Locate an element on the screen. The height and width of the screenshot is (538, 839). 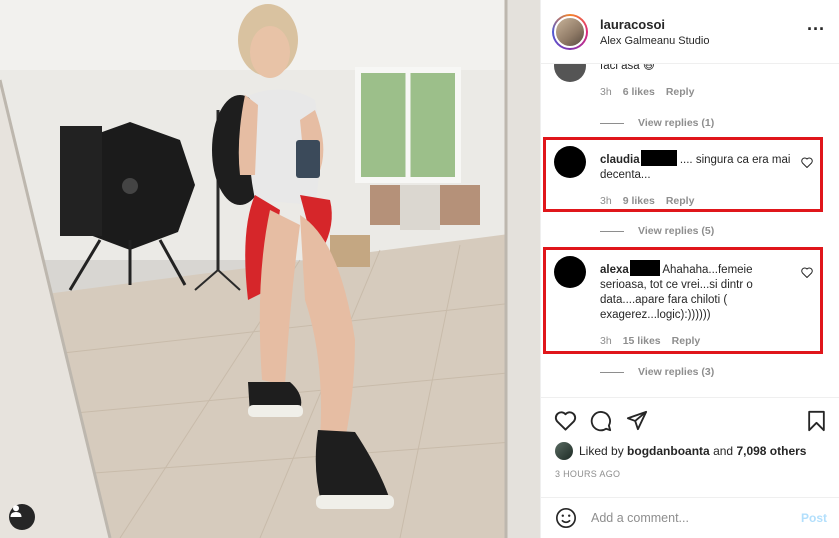
post-header: lauracosoi Alex Galmeanu Studio ··· is located at coordinates (690, 32).